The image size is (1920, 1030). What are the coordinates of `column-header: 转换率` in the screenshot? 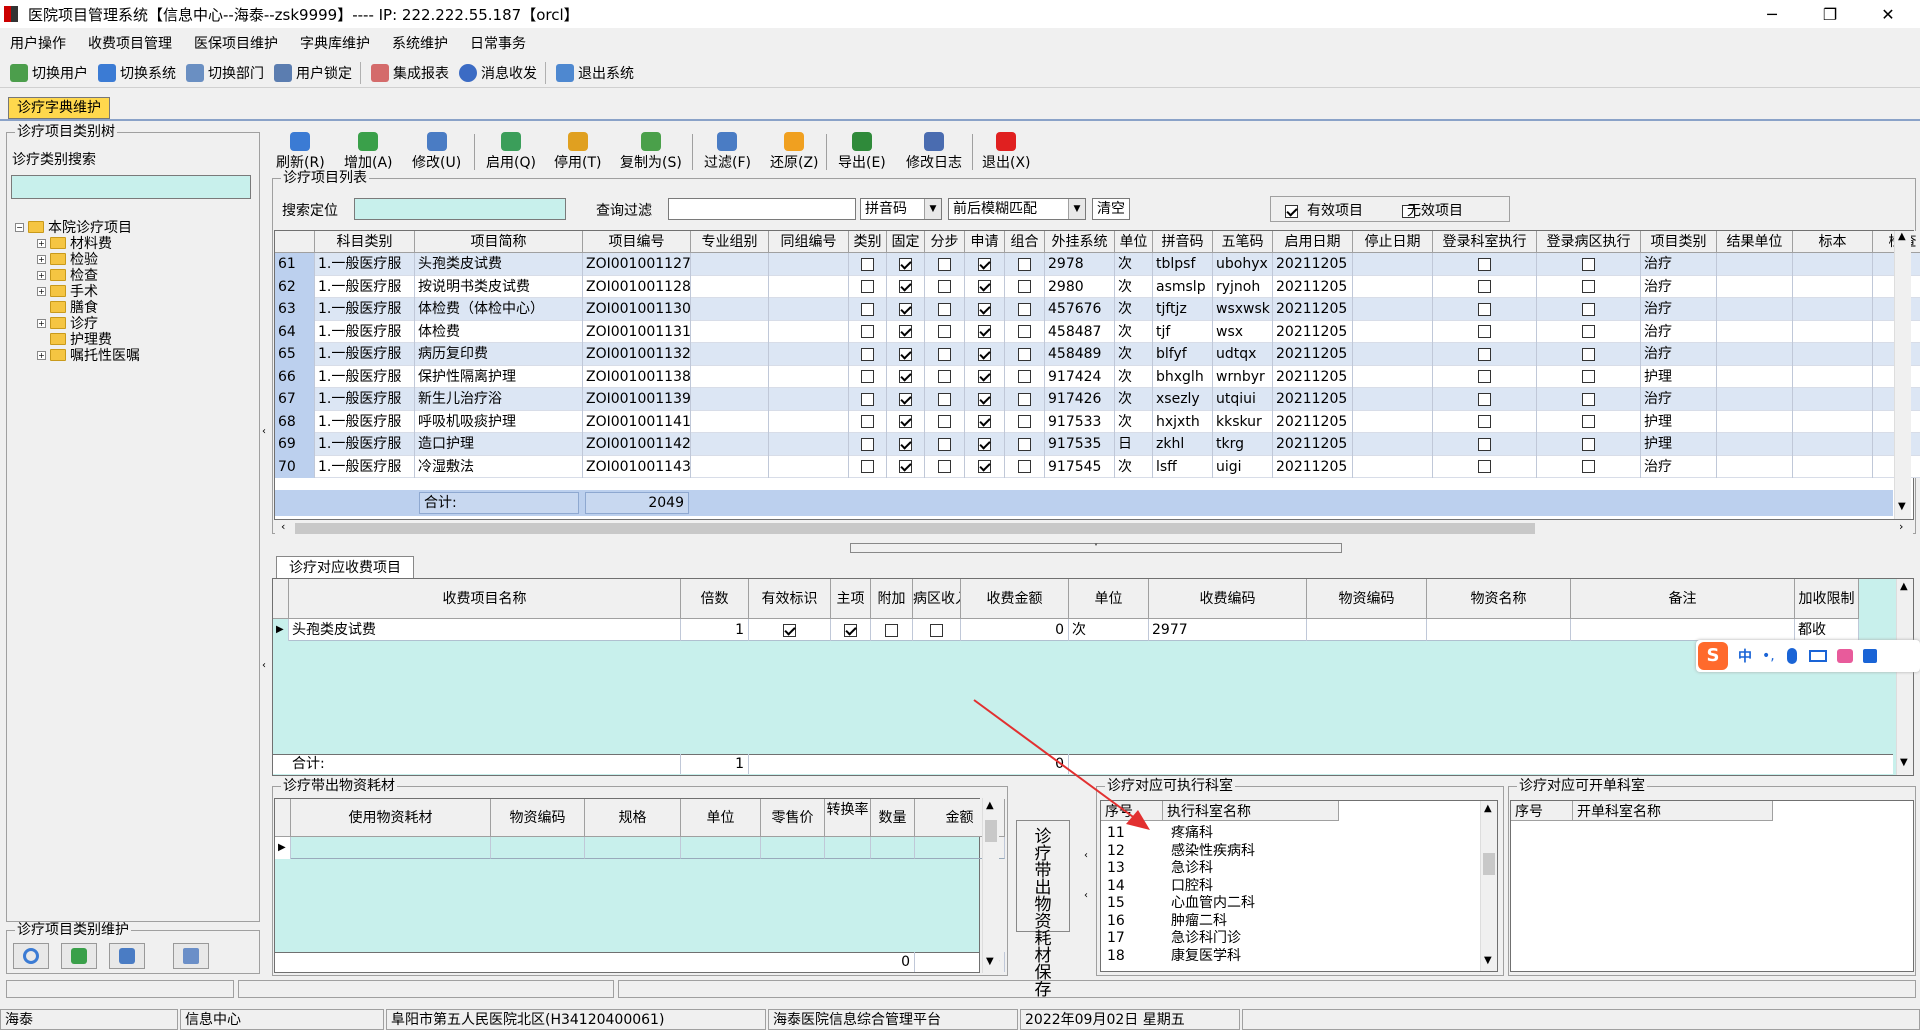 It's located at (848, 818).